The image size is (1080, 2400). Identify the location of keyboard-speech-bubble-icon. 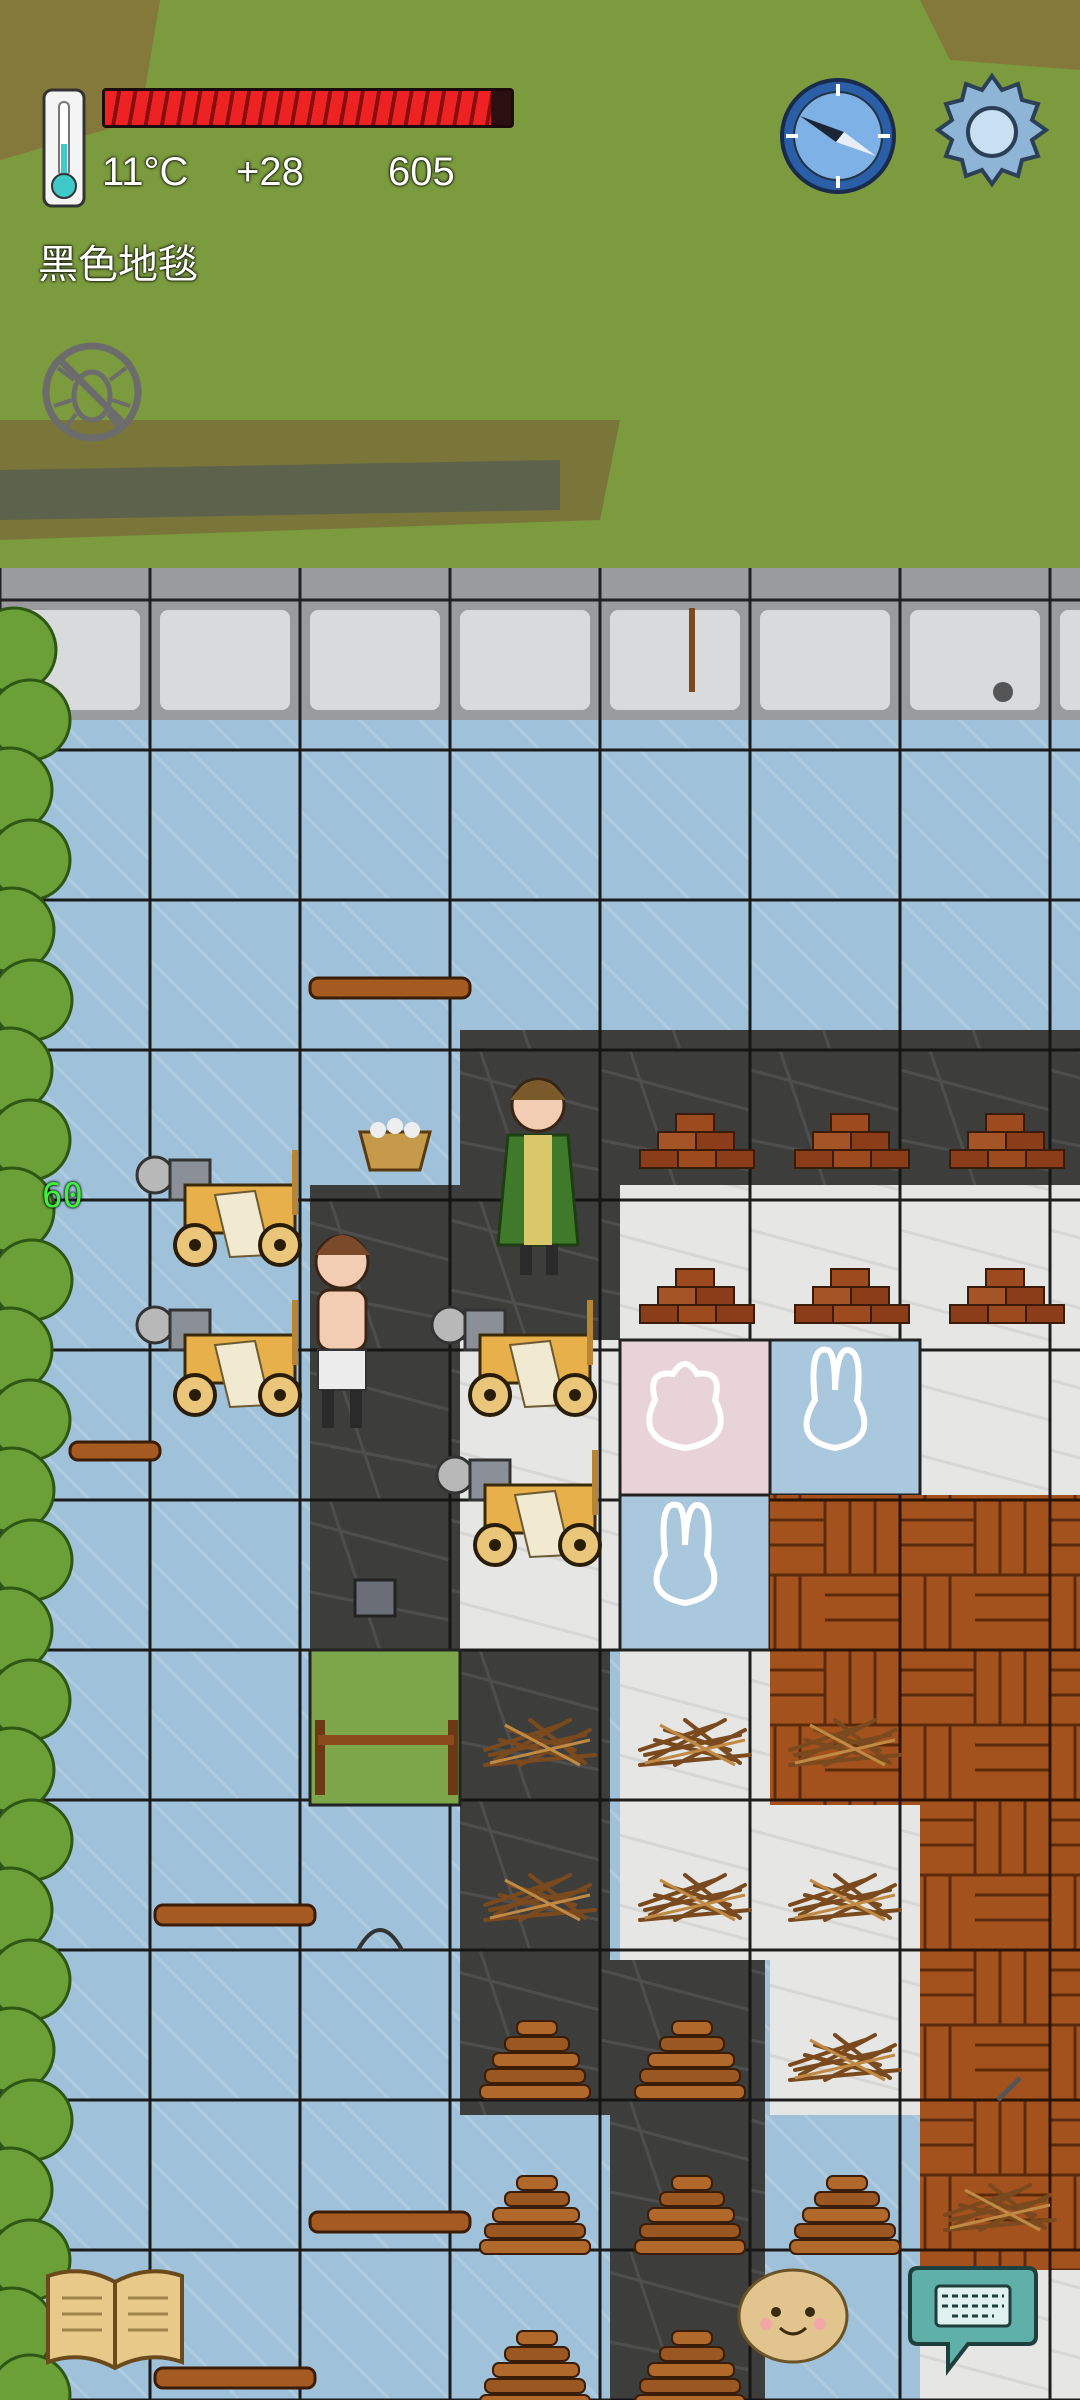
(973, 2317).